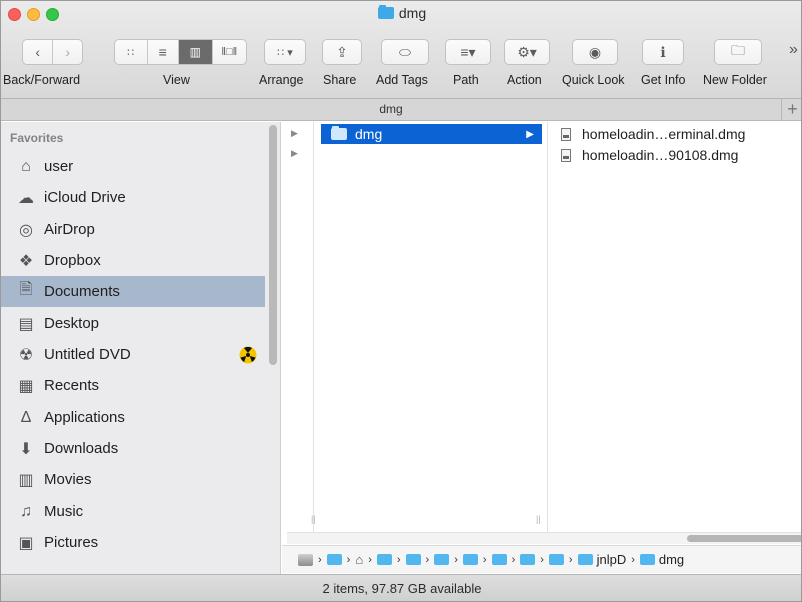  Describe the element at coordinates (26, 324) in the screenshot. I see `desktop-icon: ▤` at that location.